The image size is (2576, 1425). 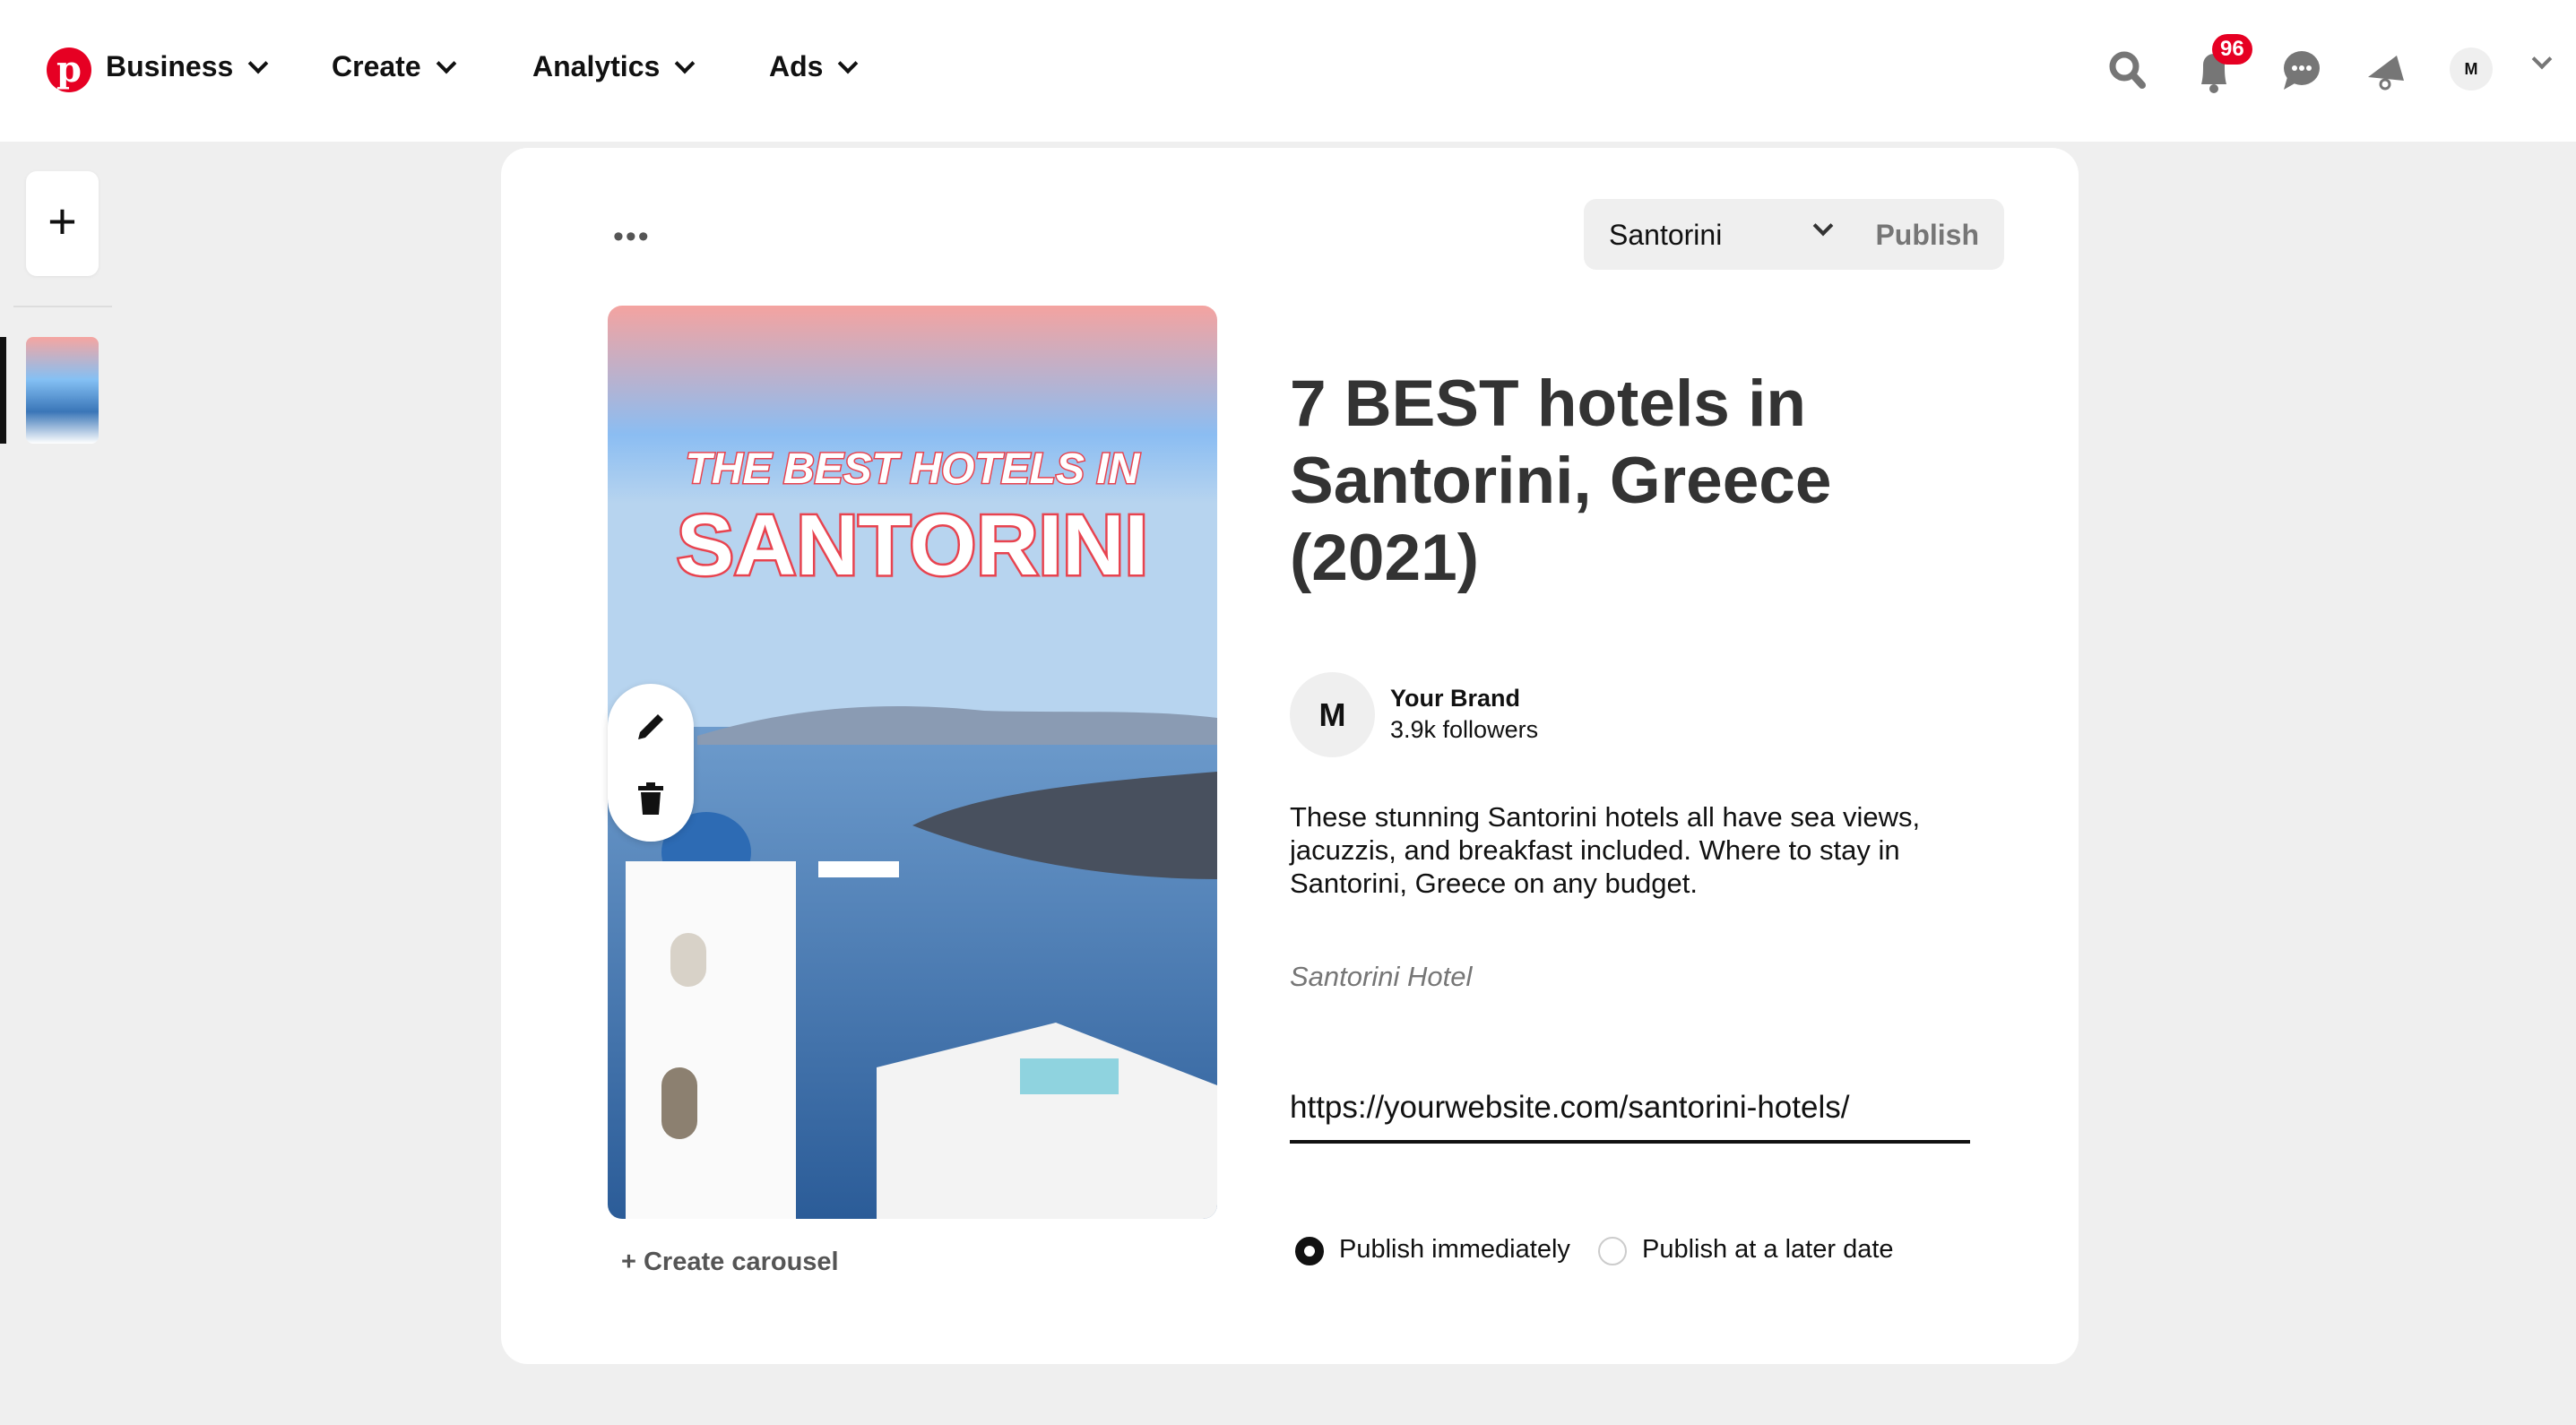 I want to click on more-options-button: •••, so click(x=632, y=237).